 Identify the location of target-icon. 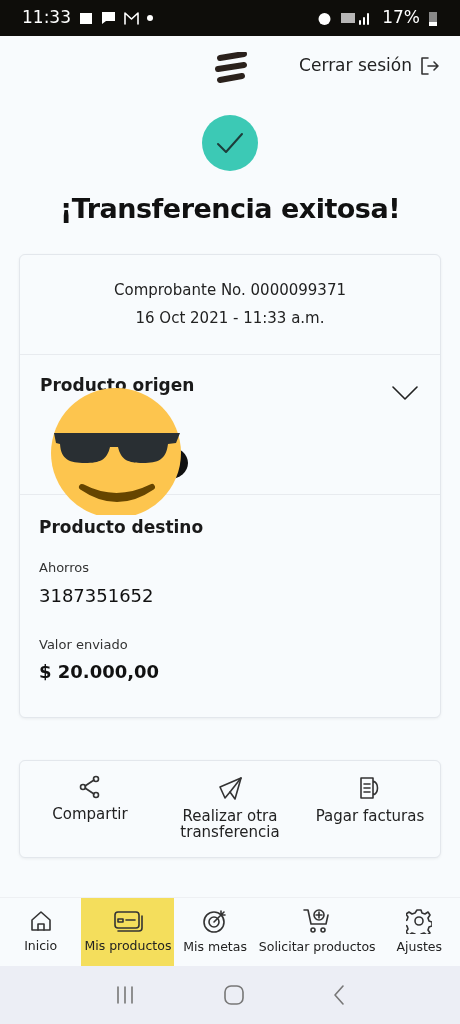
(215, 920).